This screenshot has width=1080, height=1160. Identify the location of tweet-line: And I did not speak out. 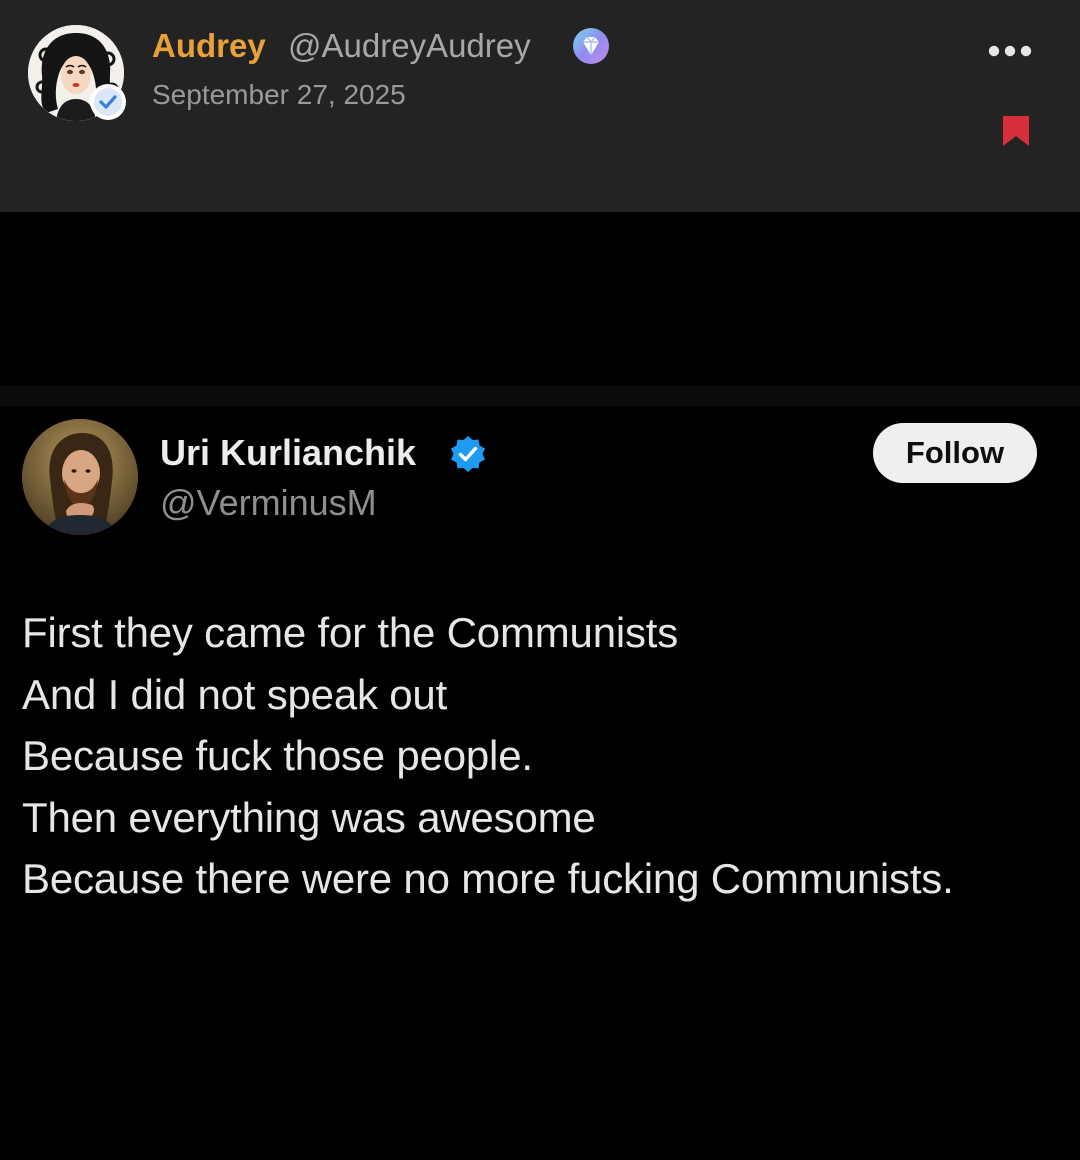
(235, 694).